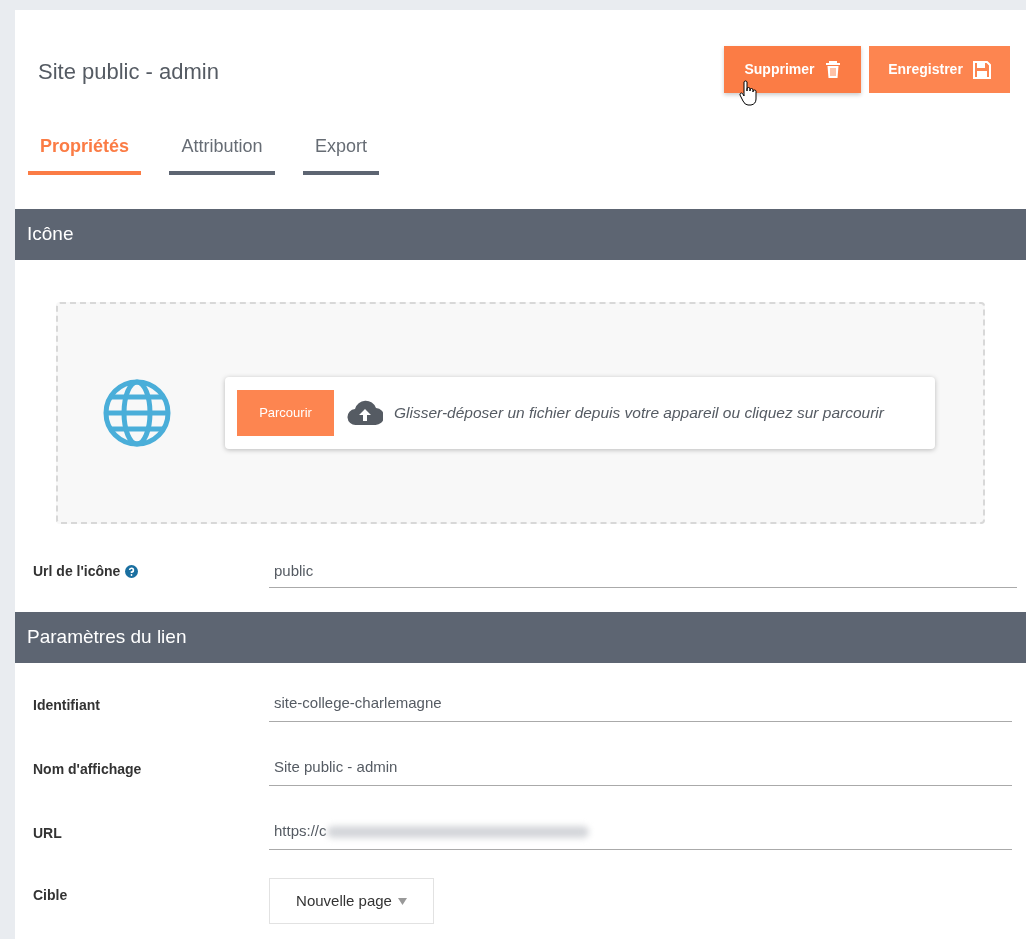  Describe the element at coordinates (640, 704) in the screenshot. I see `input-field: site-college-charlemagne` at that location.